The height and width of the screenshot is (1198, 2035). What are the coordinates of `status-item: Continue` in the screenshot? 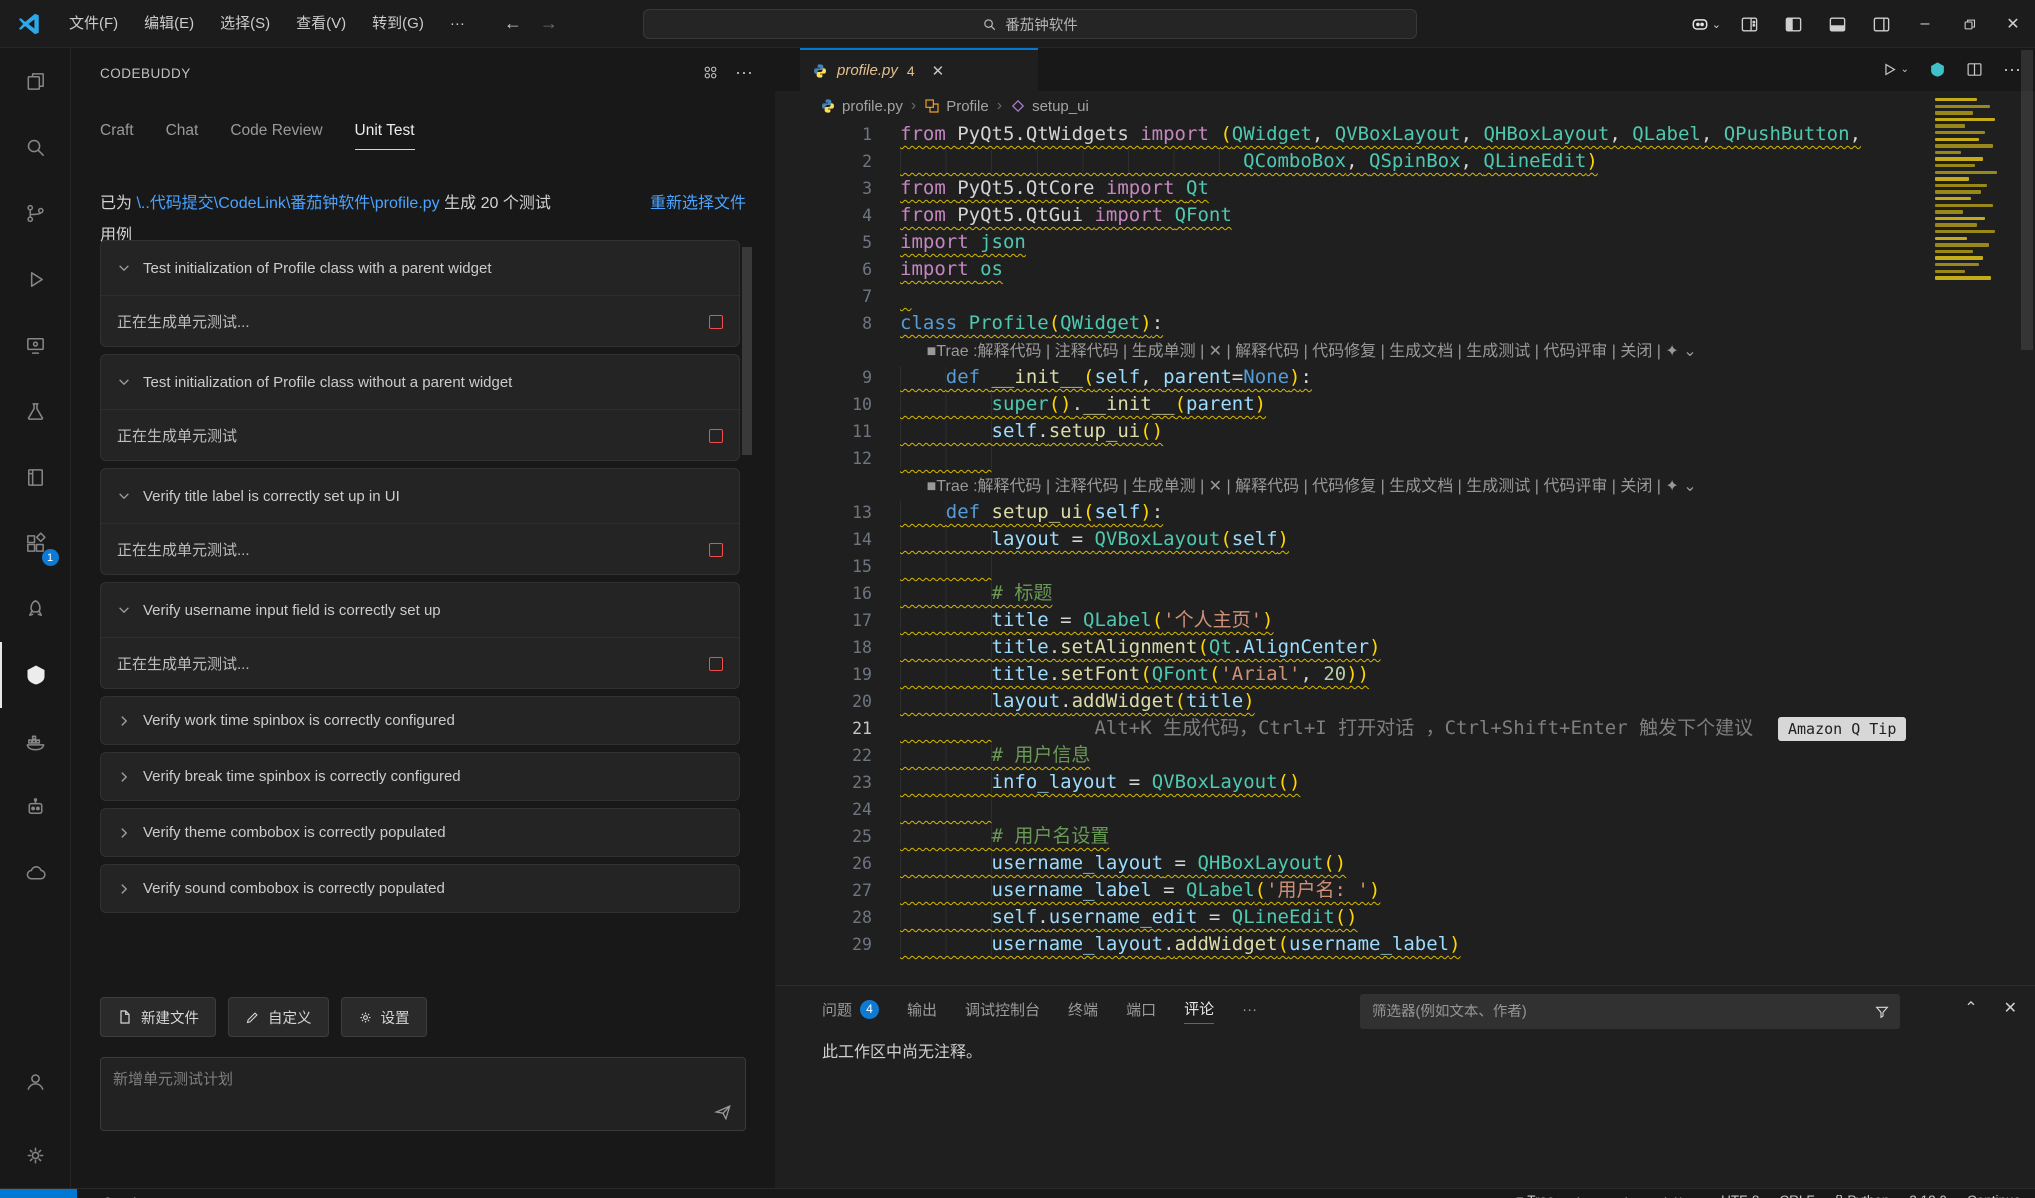 It's located at (1994, 1195).